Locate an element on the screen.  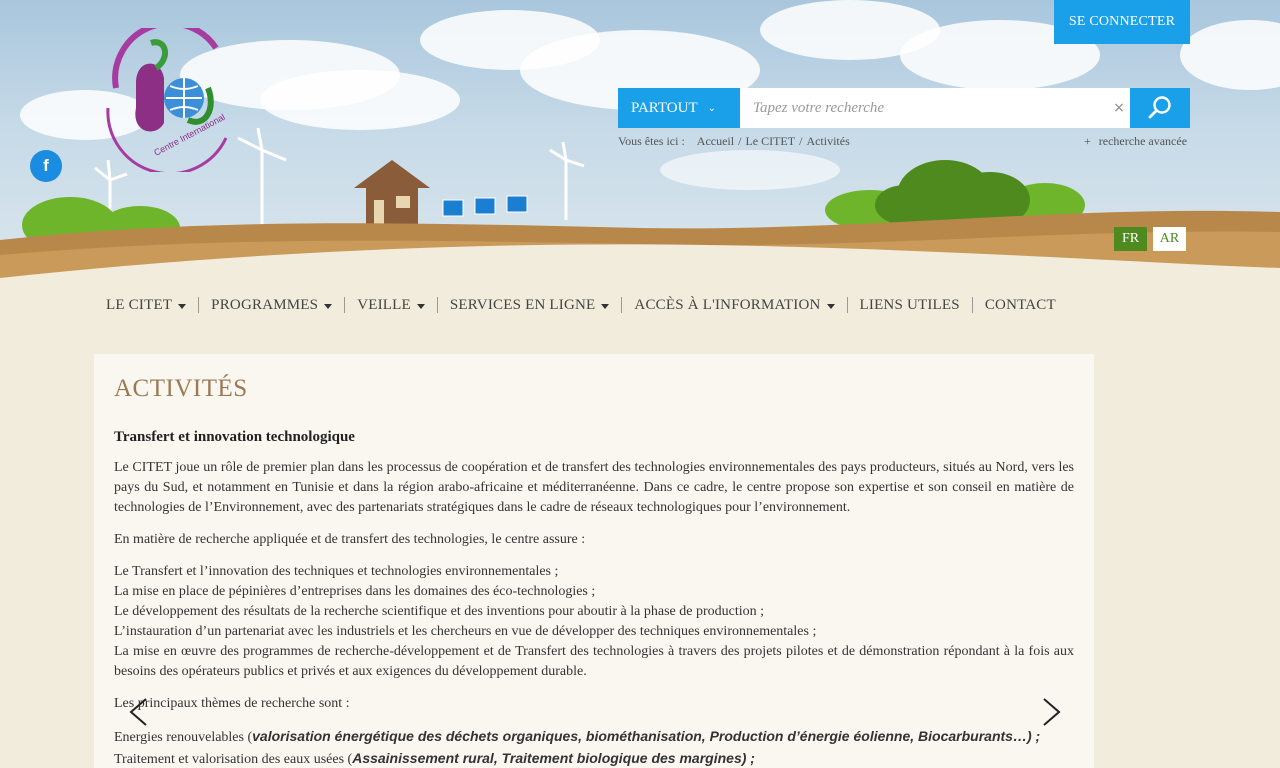
breadcrumb-item-le-citet: Le CITET is located at coordinates (770, 141).